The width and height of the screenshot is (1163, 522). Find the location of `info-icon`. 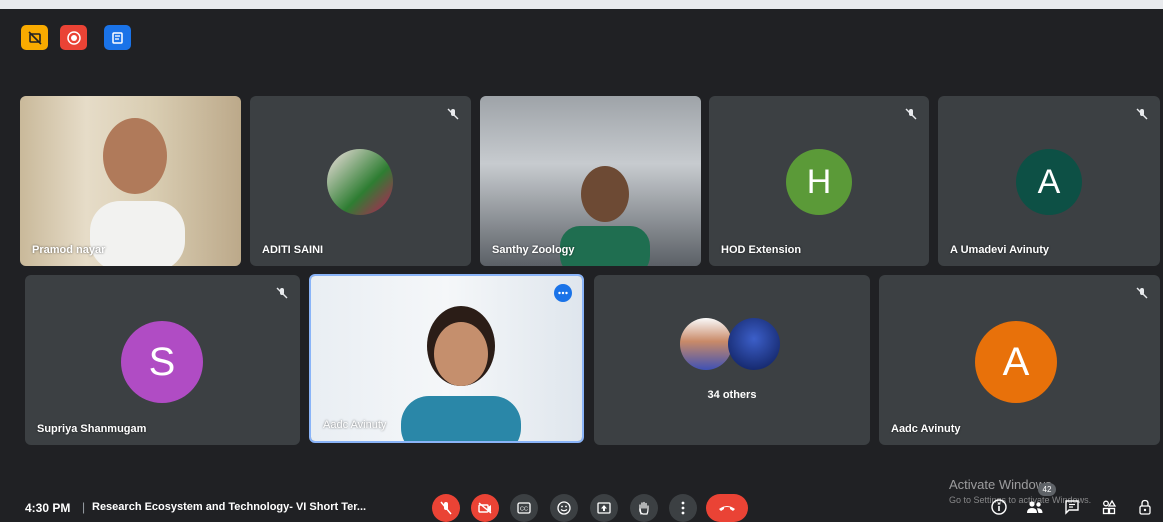

info-icon is located at coordinates (999, 507).